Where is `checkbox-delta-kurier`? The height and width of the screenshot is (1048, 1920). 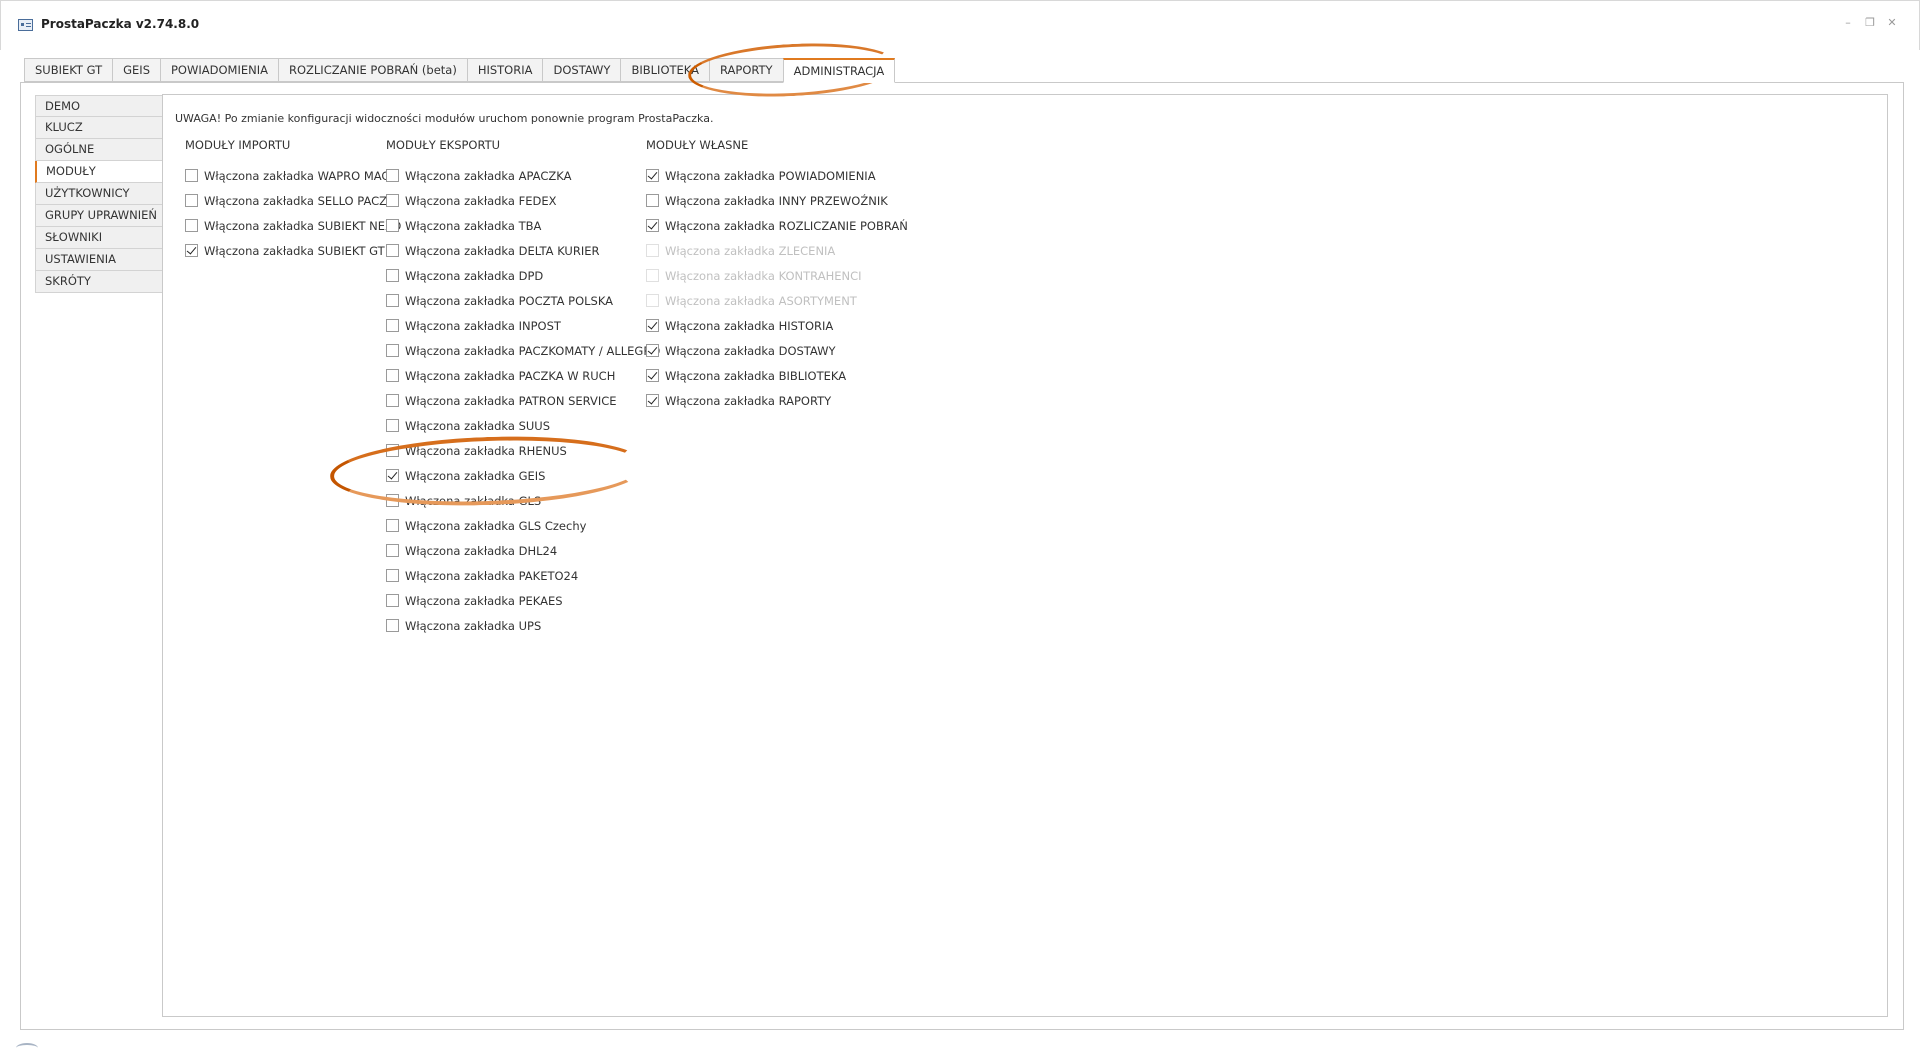
checkbox-delta-kurier is located at coordinates (392, 250).